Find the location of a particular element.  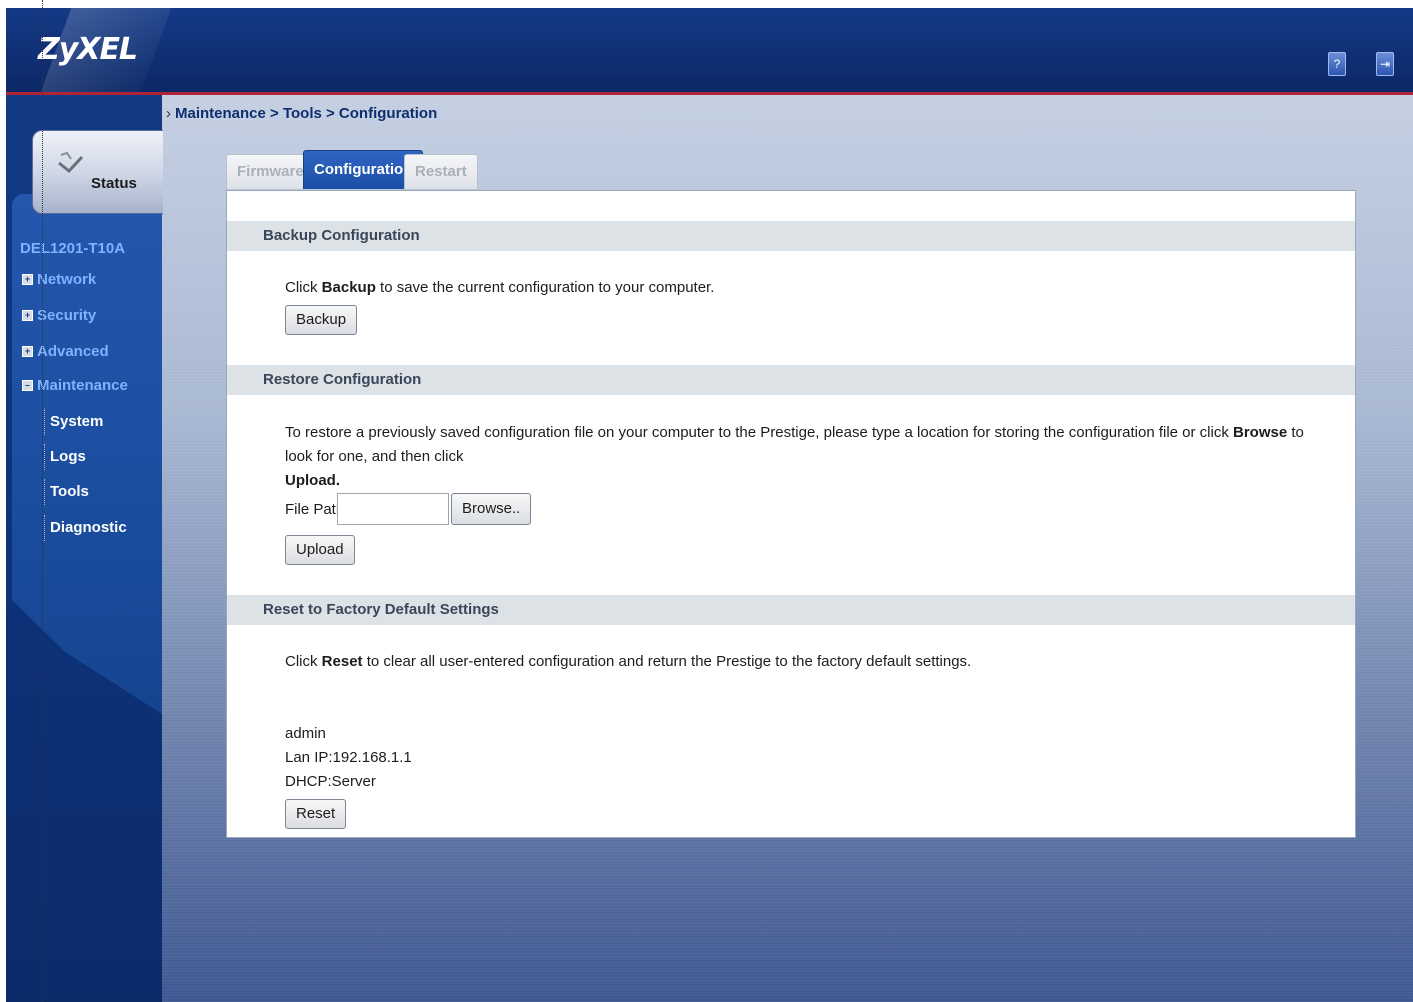

logout-icon: ⇥ is located at coordinates (1385, 64).